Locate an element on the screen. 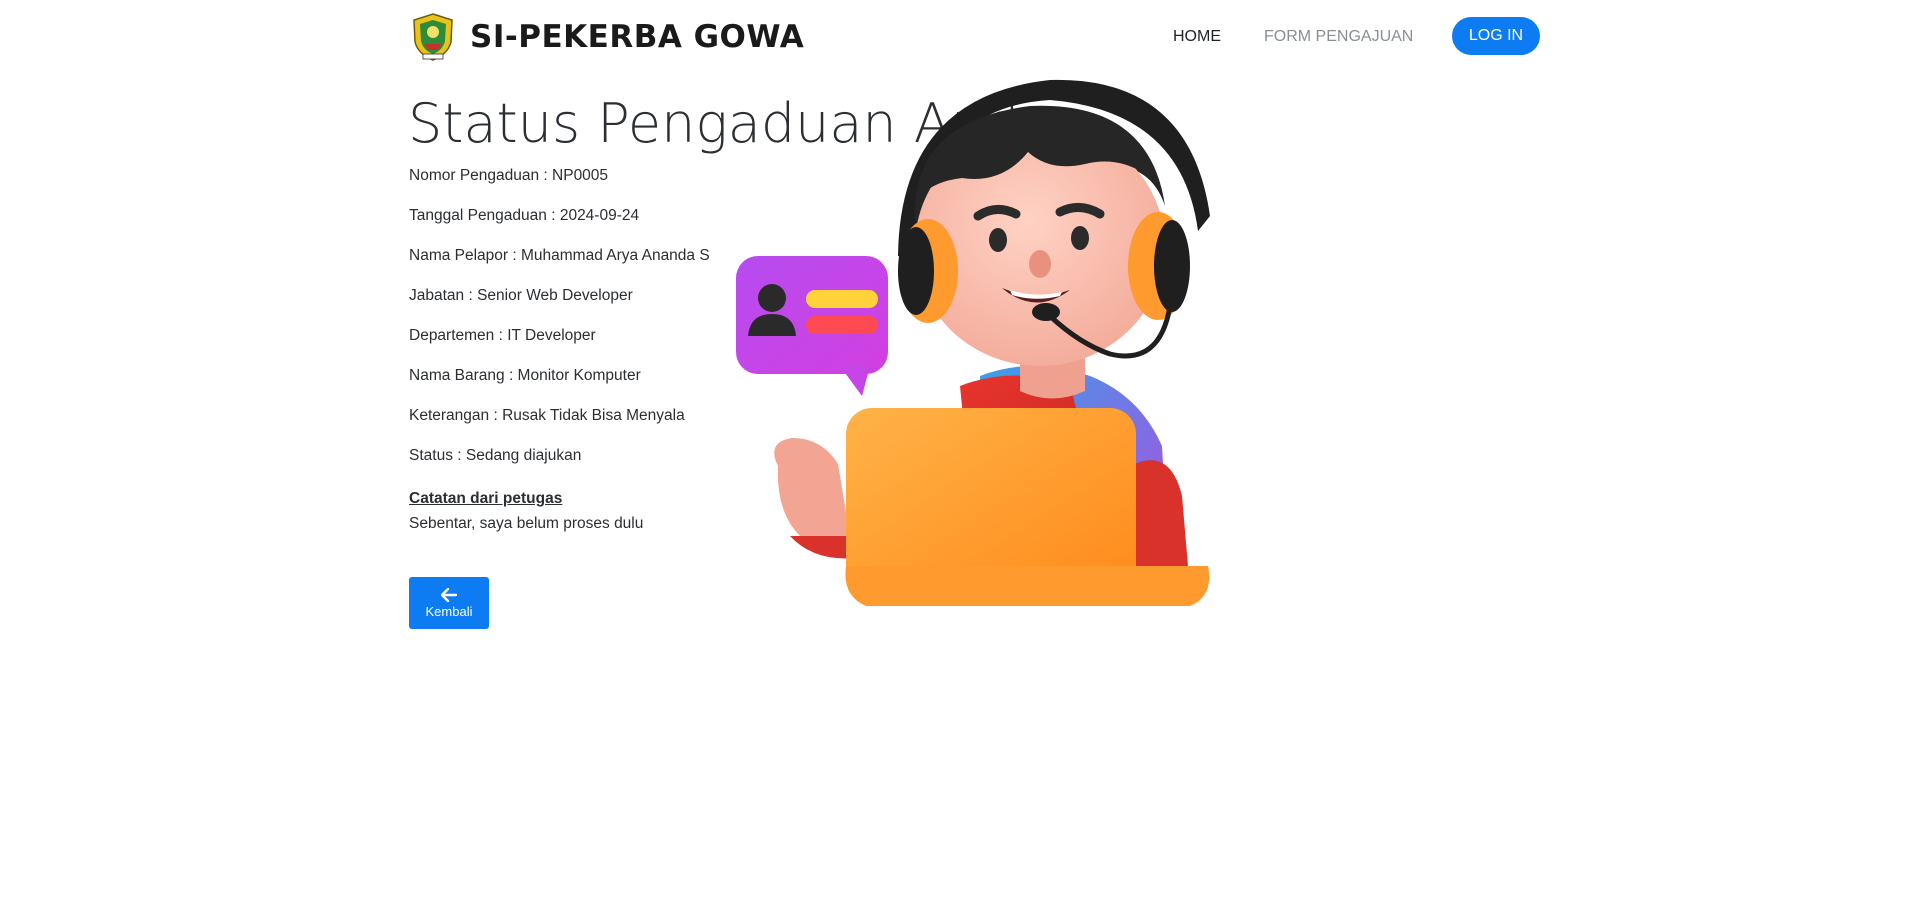 This screenshot has width=1920, height=911. arrow-left-icon is located at coordinates (449, 594).